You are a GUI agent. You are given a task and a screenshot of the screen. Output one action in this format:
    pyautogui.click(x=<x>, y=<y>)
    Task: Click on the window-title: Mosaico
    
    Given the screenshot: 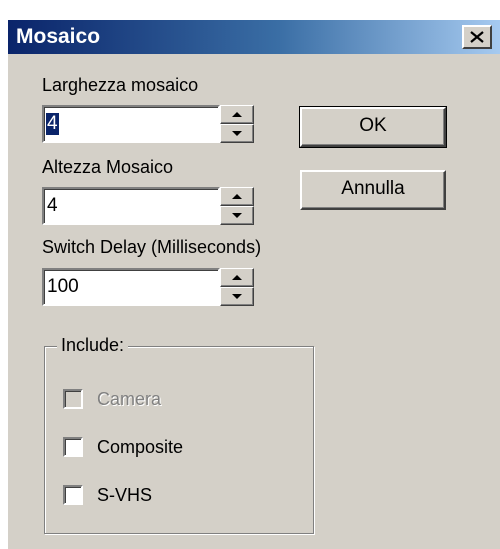 What is the action you would take?
    pyautogui.click(x=58, y=36)
    